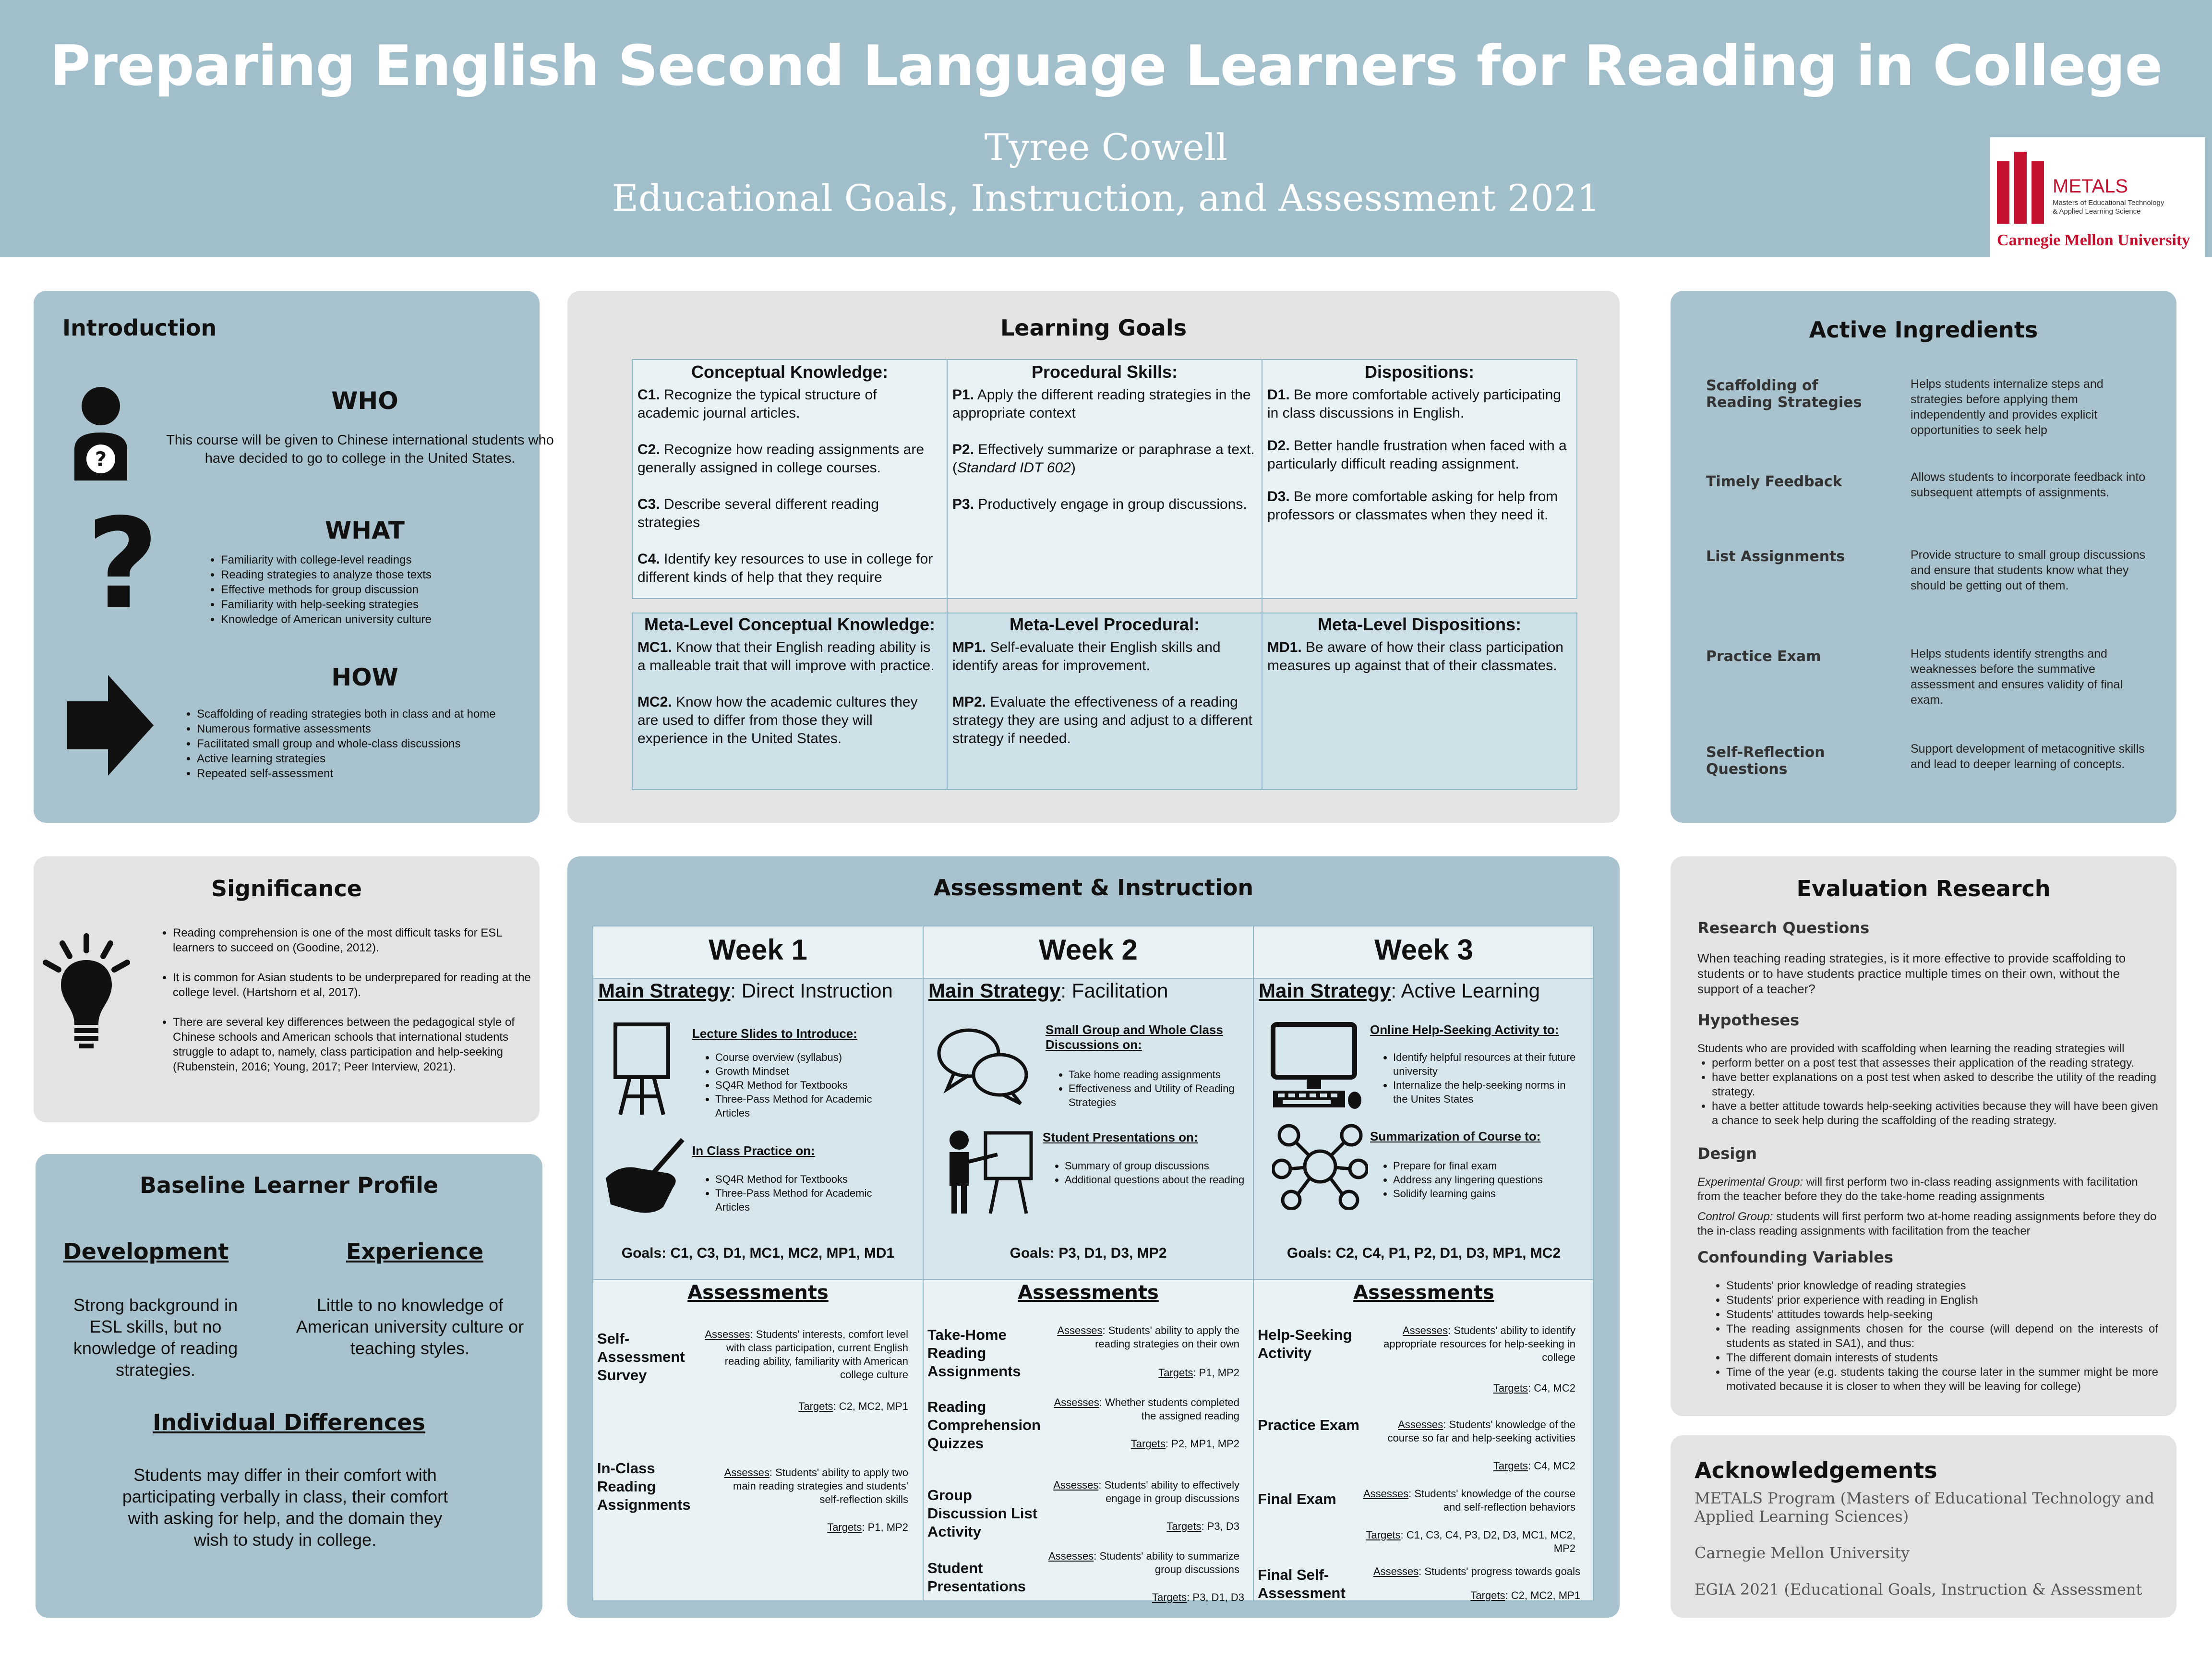  What do you see at coordinates (982, 1067) in the screenshot?
I see `speech-bubbles-icon` at bounding box center [982, 1067].